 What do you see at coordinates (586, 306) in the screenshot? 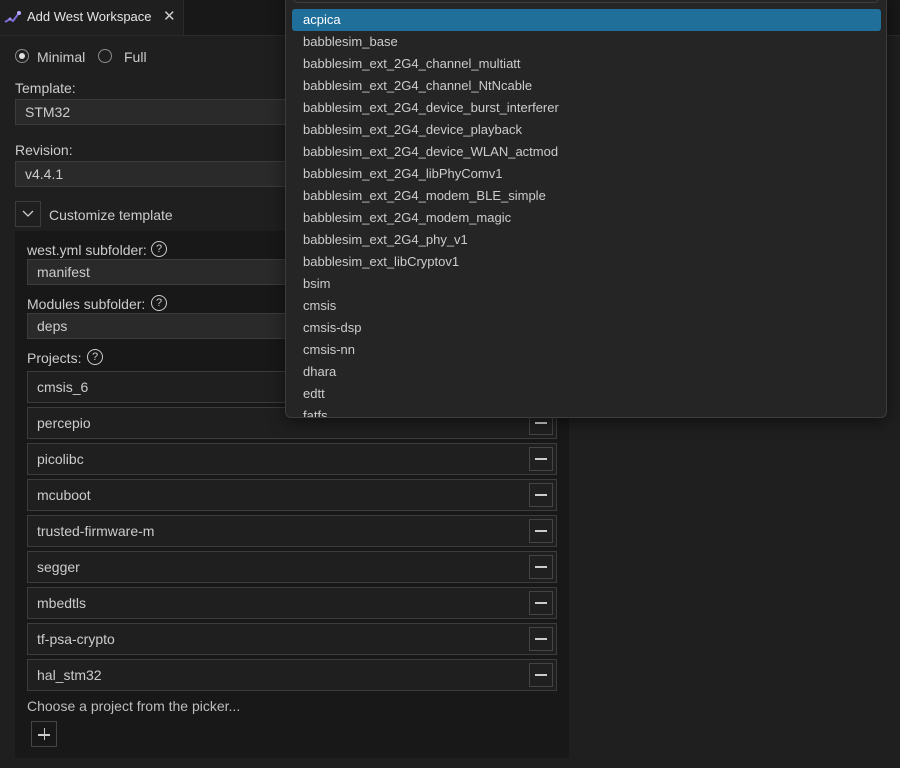
I see `picker-item: cmsis` at bounding box center [586, 306].